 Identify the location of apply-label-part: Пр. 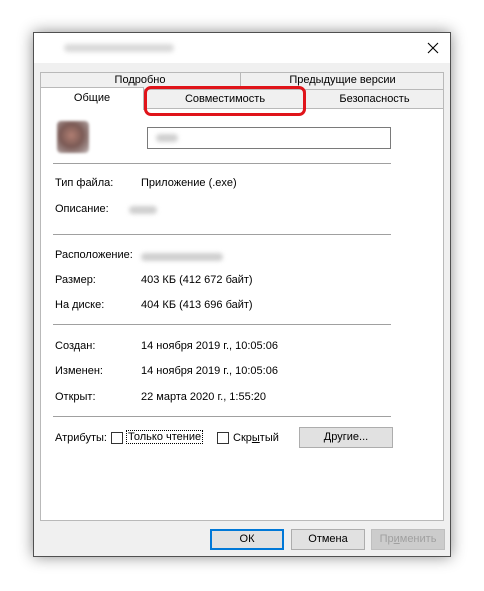
(386, 539).